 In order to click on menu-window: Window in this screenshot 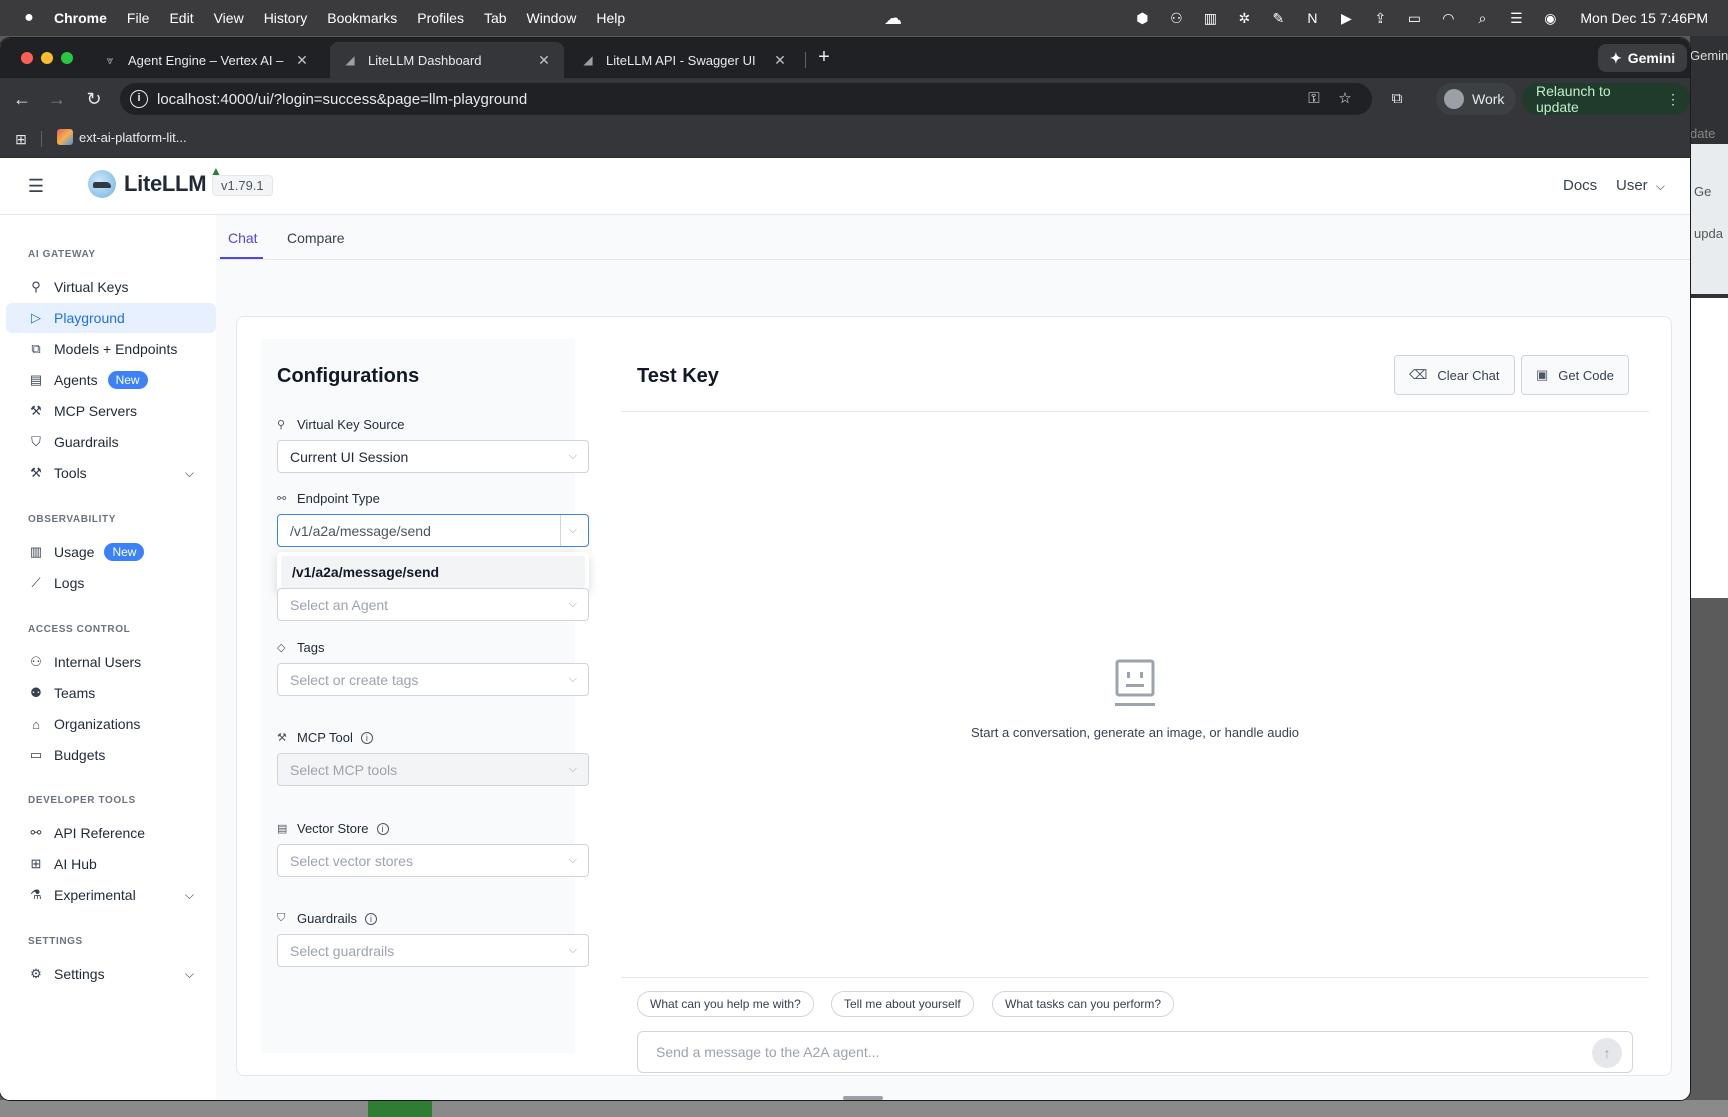, I will do `click(552, 18)`.